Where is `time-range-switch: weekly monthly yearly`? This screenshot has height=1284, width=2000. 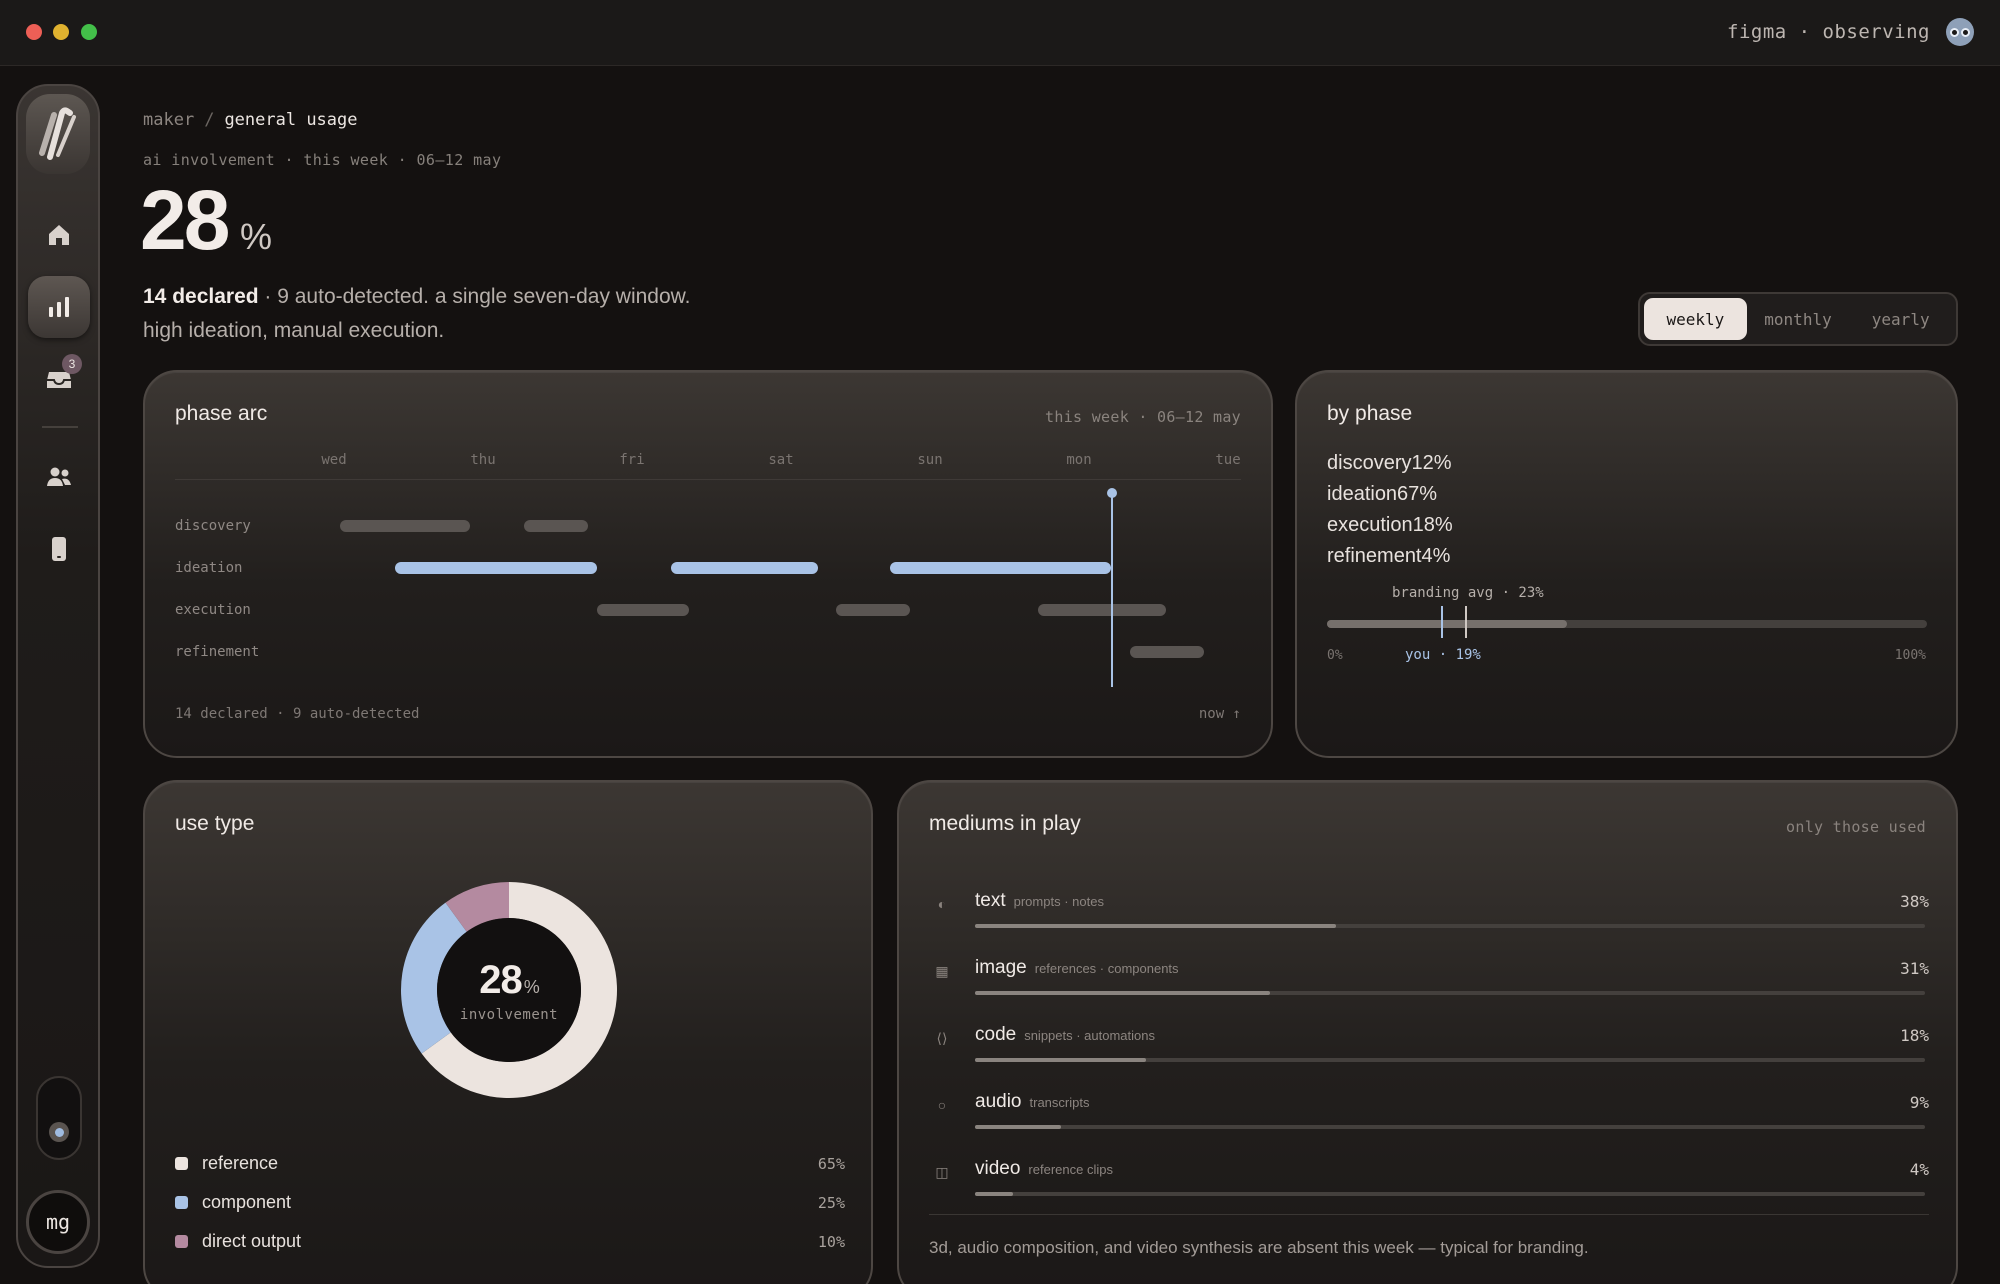 time-range-switch: weekly monthly yearly is located at coordinates (1798, 319).